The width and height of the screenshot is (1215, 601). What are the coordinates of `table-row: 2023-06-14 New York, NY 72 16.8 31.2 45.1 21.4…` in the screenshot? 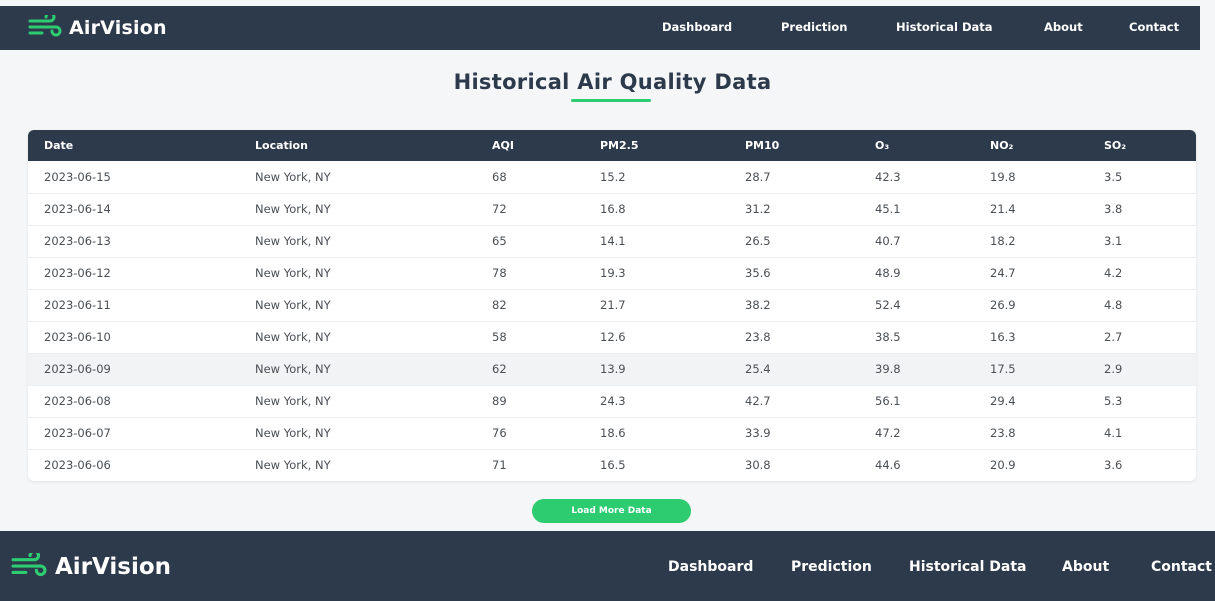 It's located at (612, 209).